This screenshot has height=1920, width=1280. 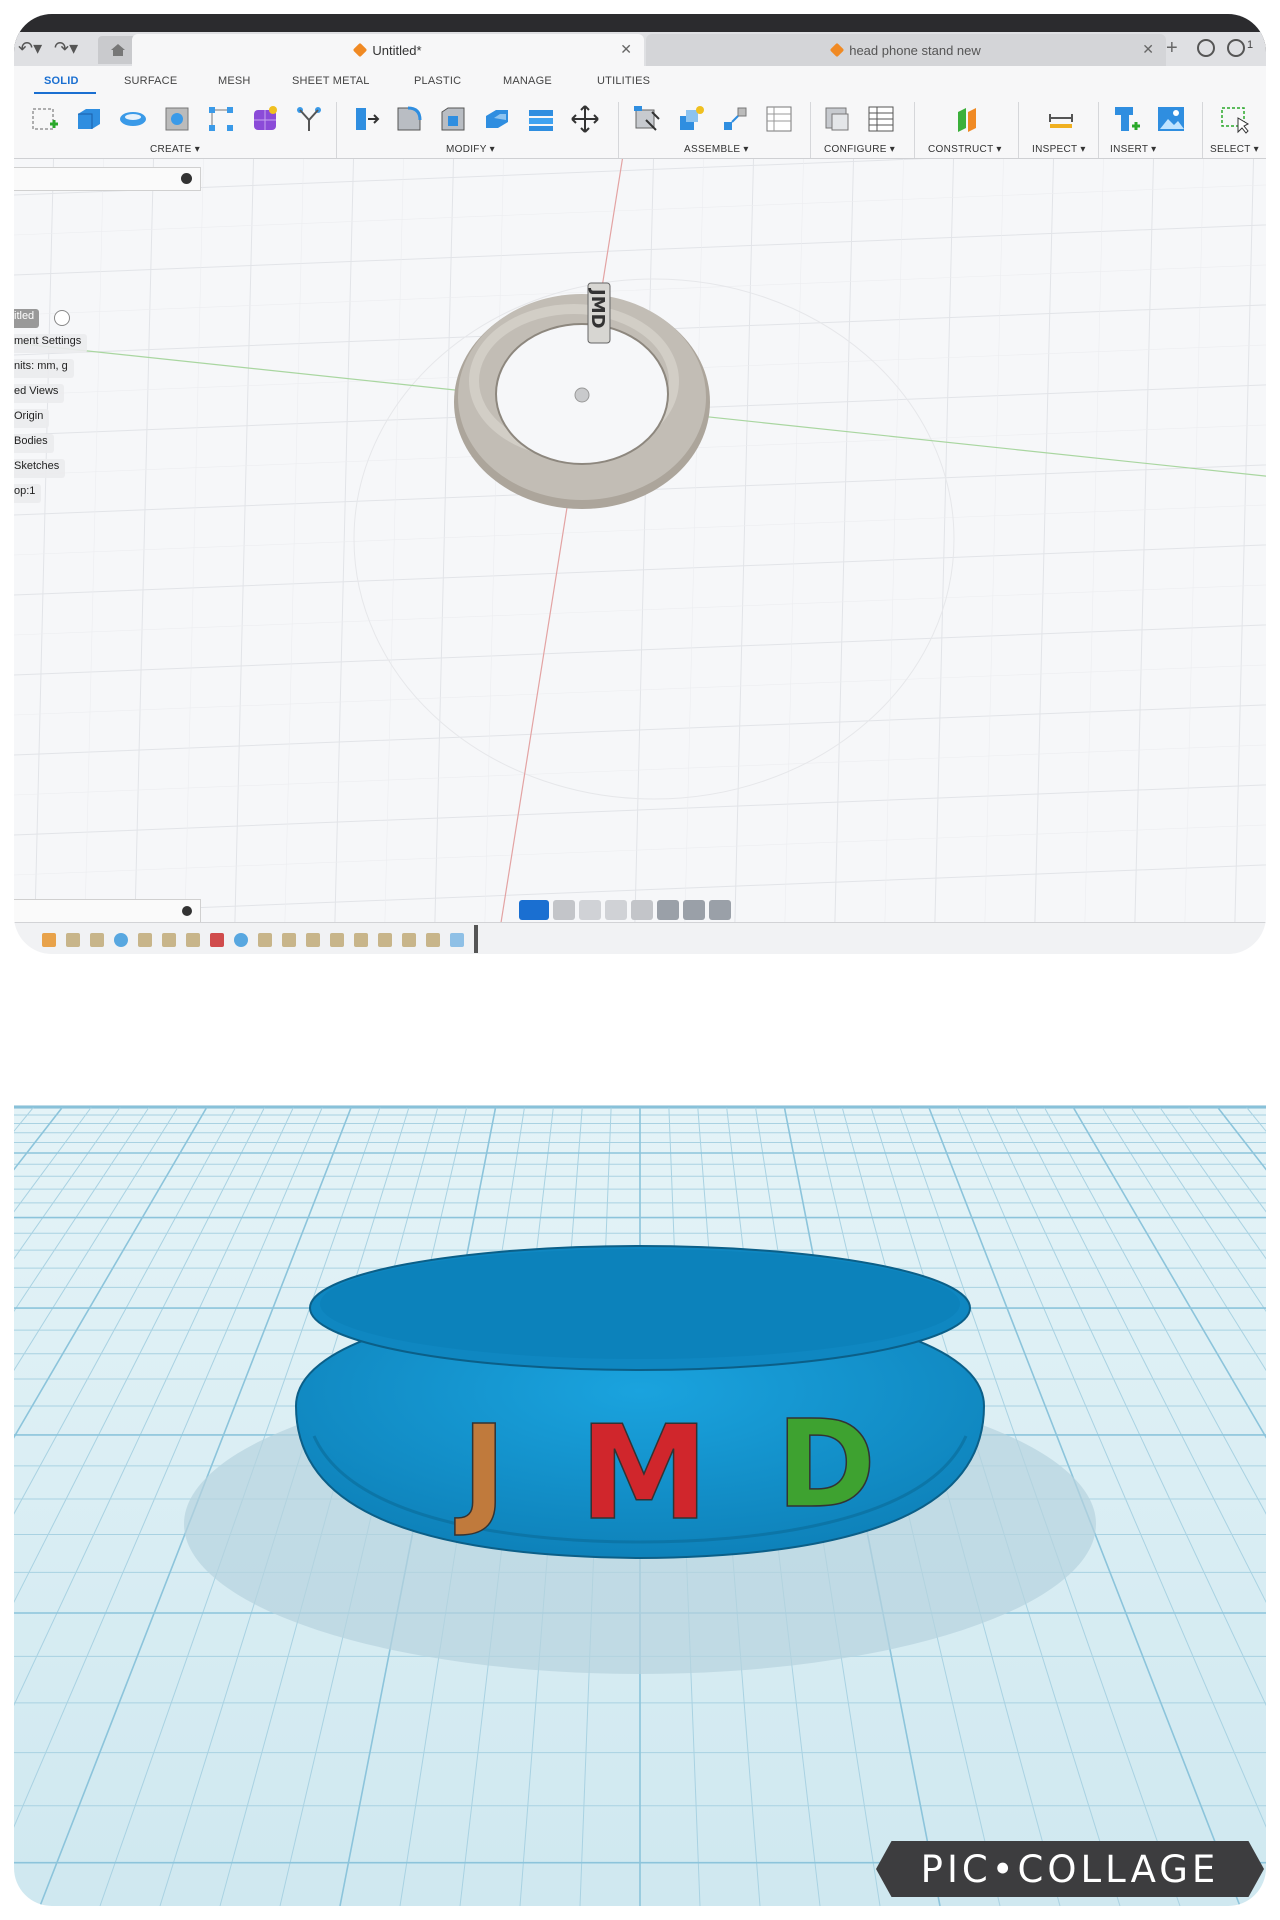 I want to click on construct-menu: CONSTRUCT ▾, so click(x=965, y=149).